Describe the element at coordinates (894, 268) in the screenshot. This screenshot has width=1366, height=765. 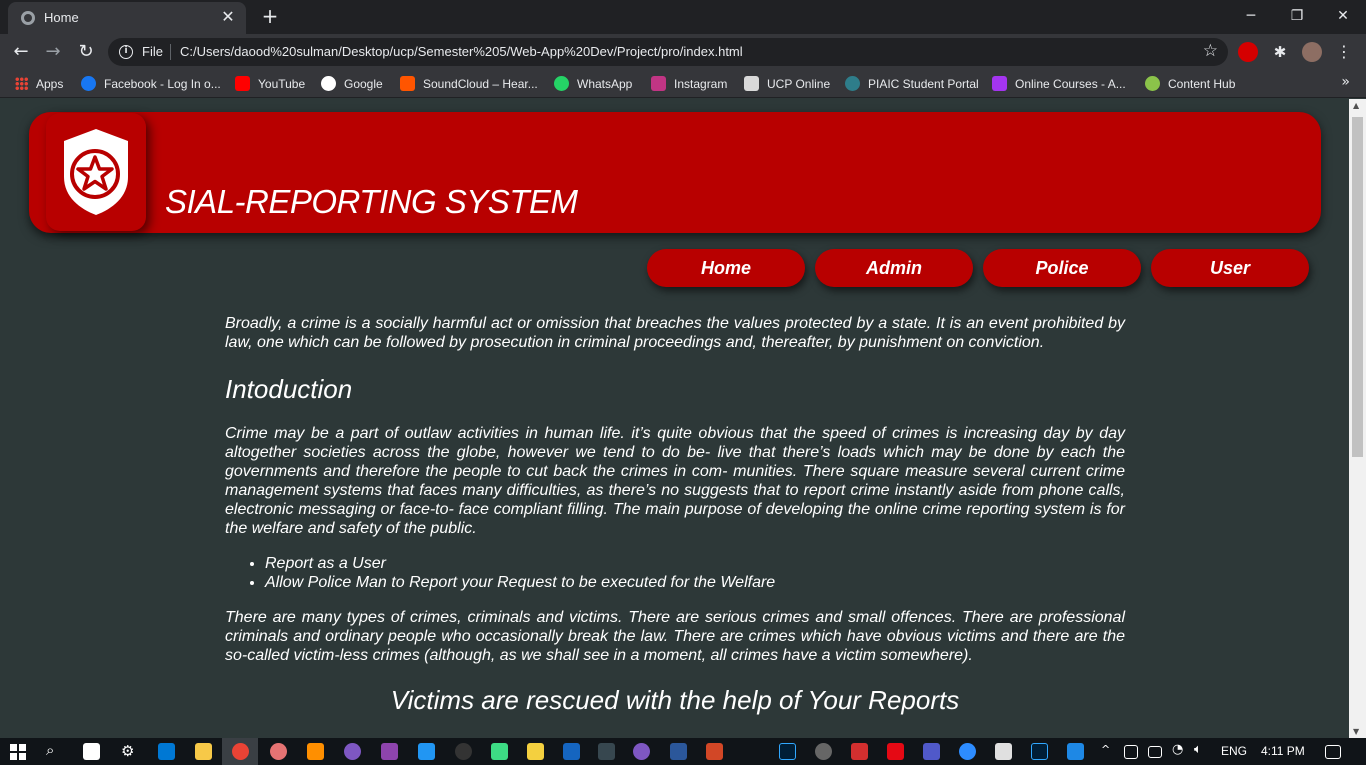
I see `nav-admin: Admin` at that location.